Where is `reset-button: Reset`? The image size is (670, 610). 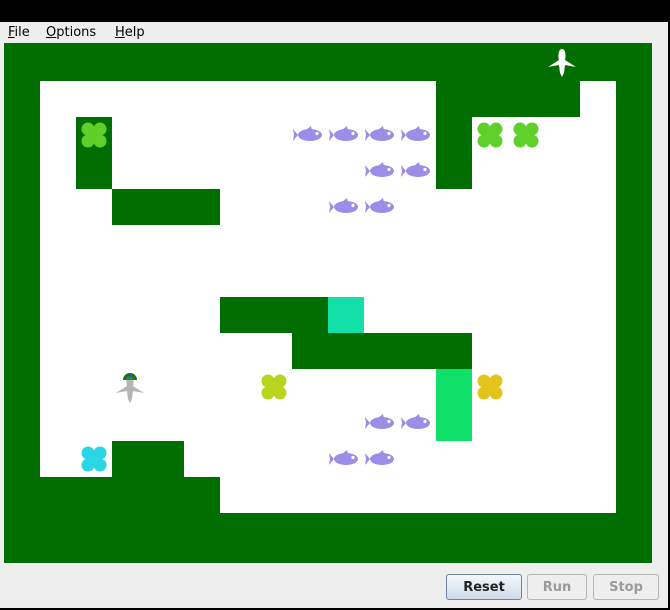
reset-button: Reset is located at coordinates (484, 587).